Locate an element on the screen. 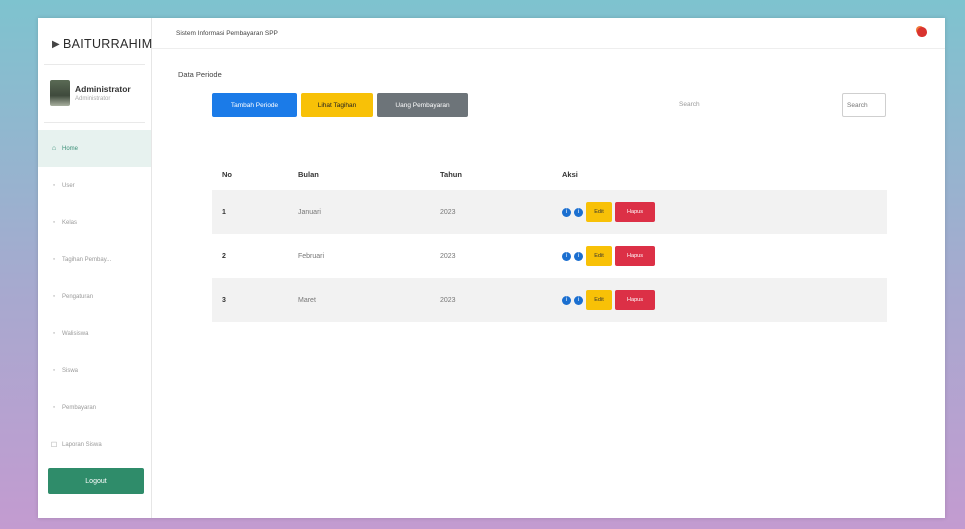 The image size is (965, 529). search-label: Search is located at coordinates (689, 104).